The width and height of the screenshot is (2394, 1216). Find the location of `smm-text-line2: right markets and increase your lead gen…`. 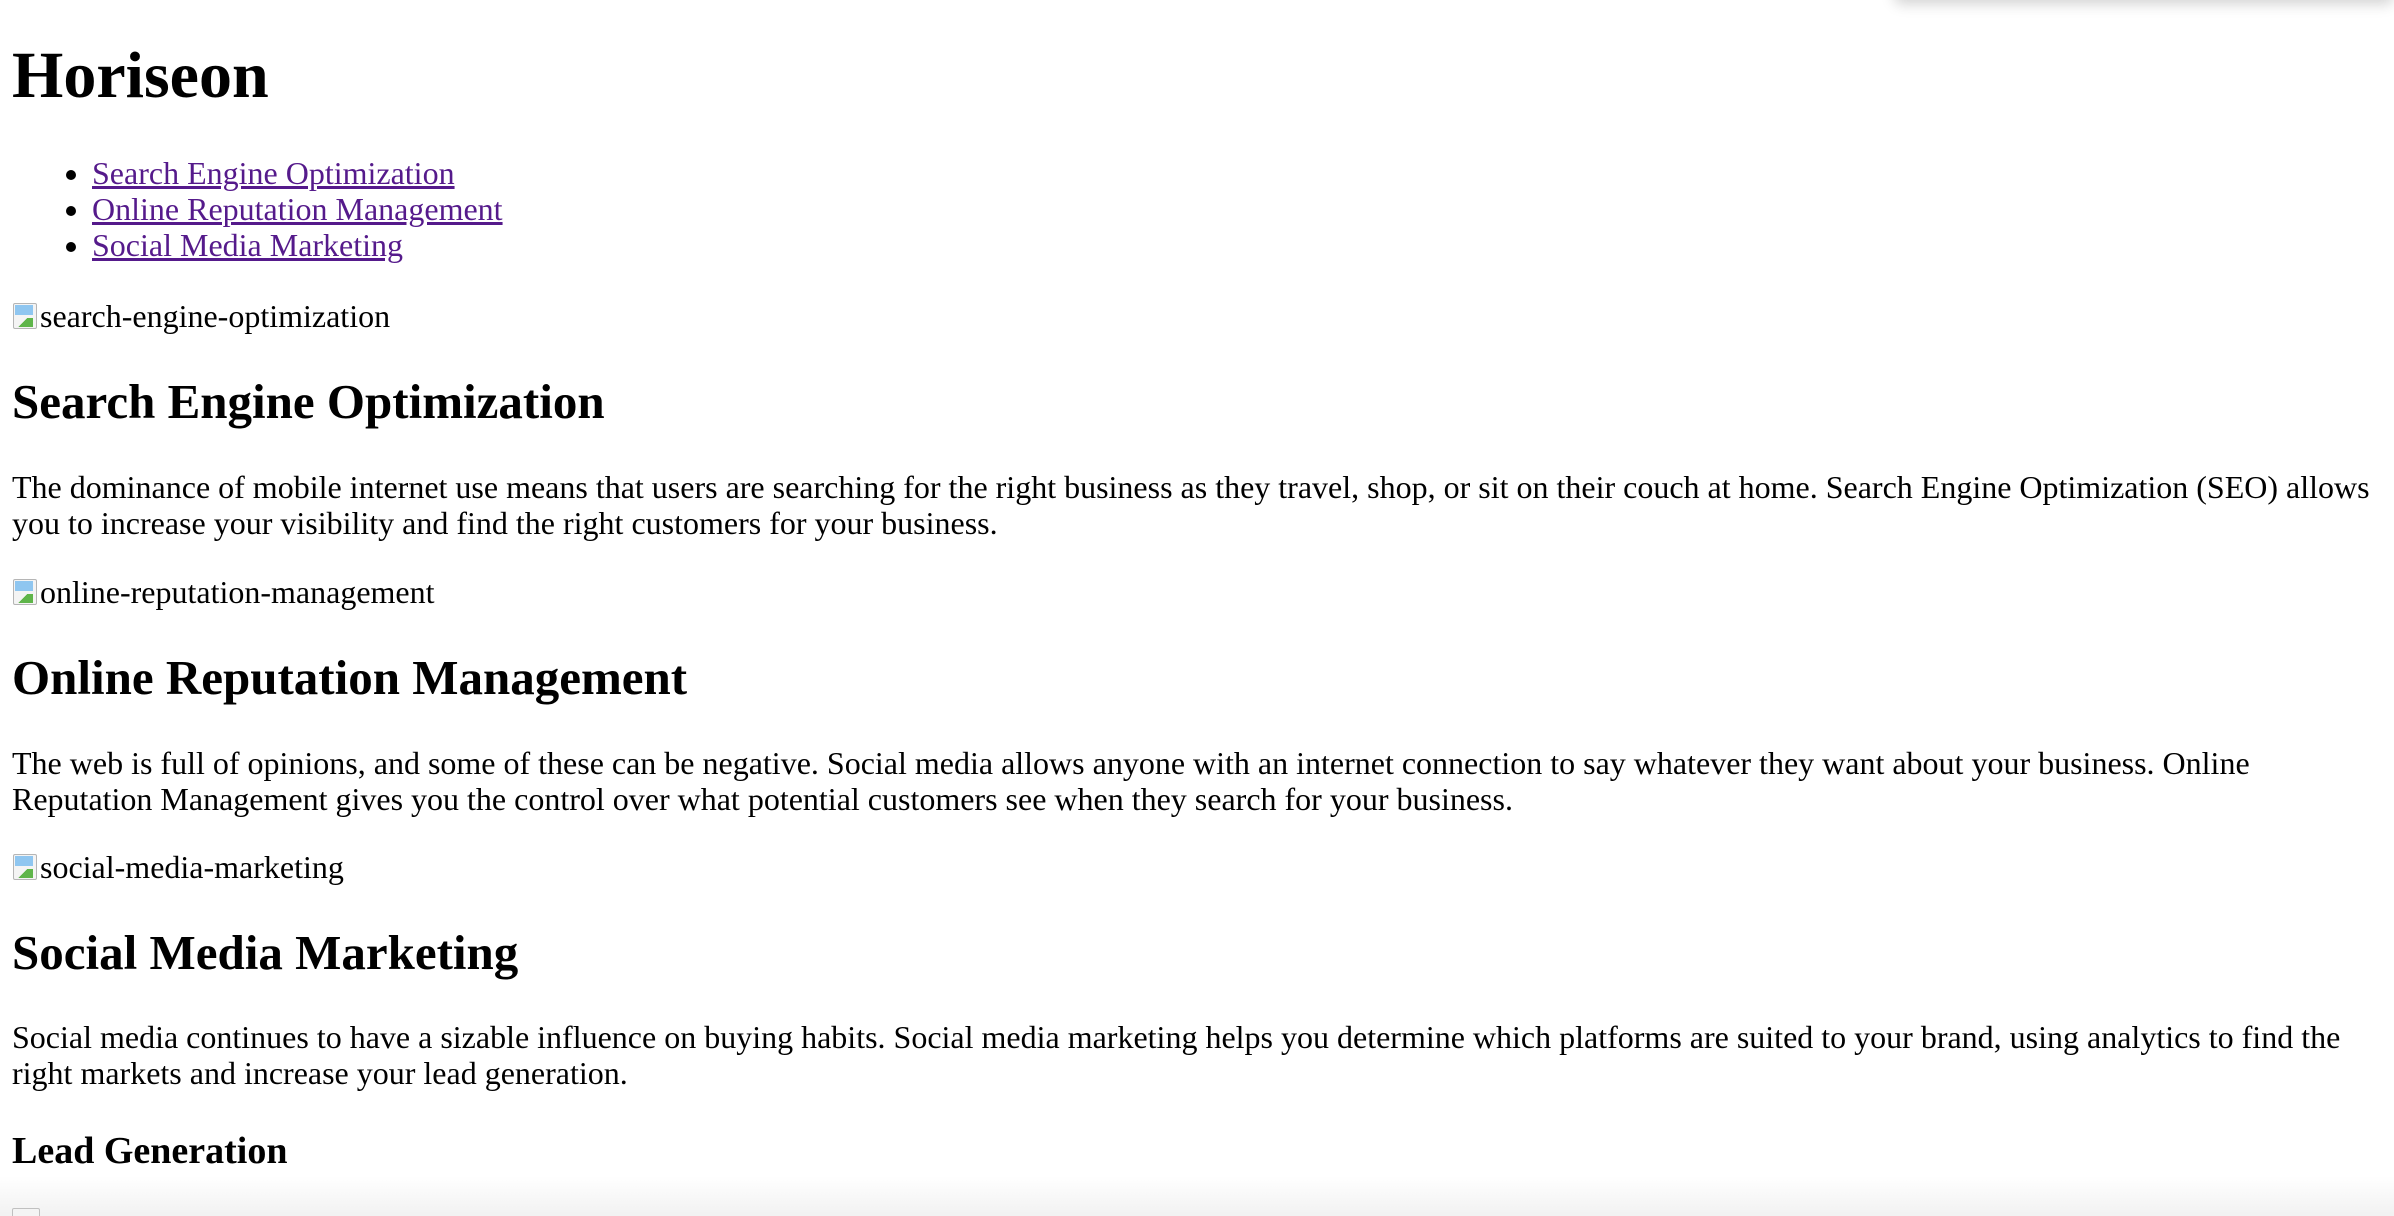

smm-text-line2: right markets and increase your lead gen… is located at coordinates (320, 1073).